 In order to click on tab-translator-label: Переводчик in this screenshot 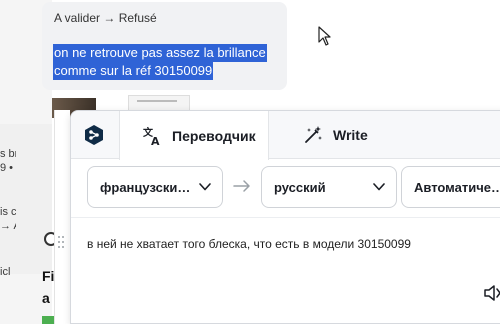, I will do `click(214, 135)`.